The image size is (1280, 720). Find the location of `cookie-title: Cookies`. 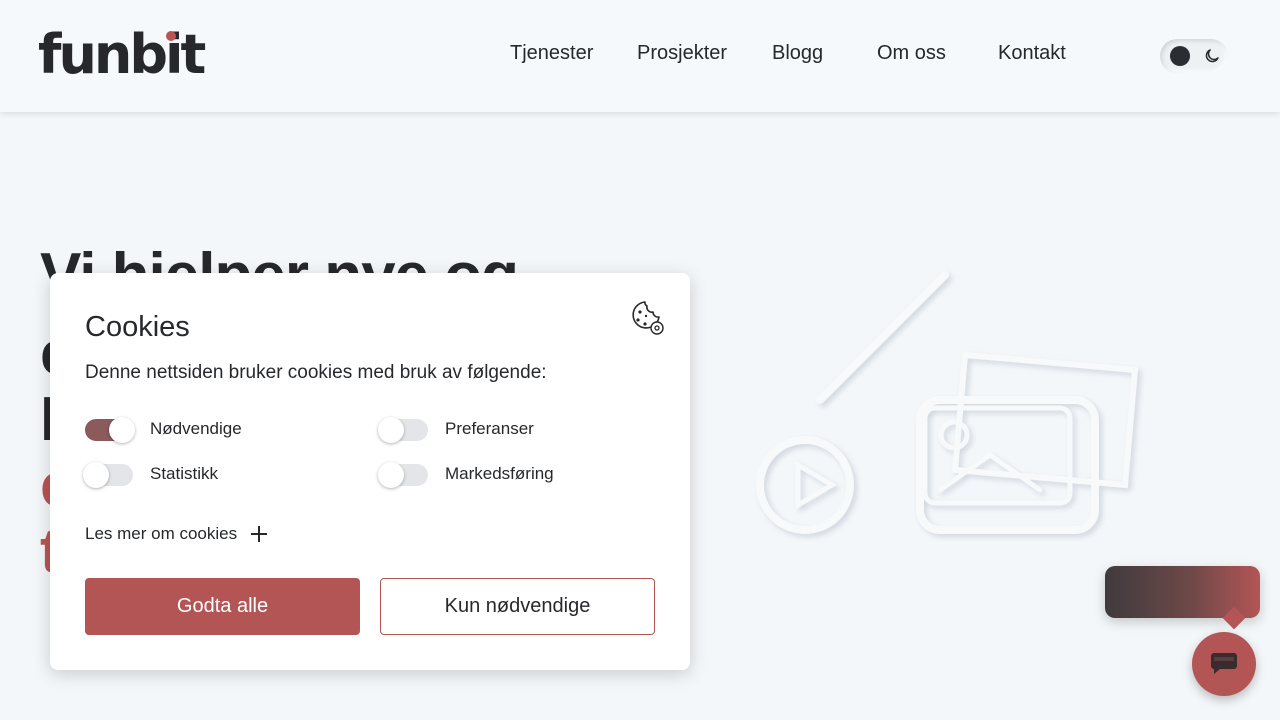

cookie-title: Cookies is located at coordinates (137, 327).